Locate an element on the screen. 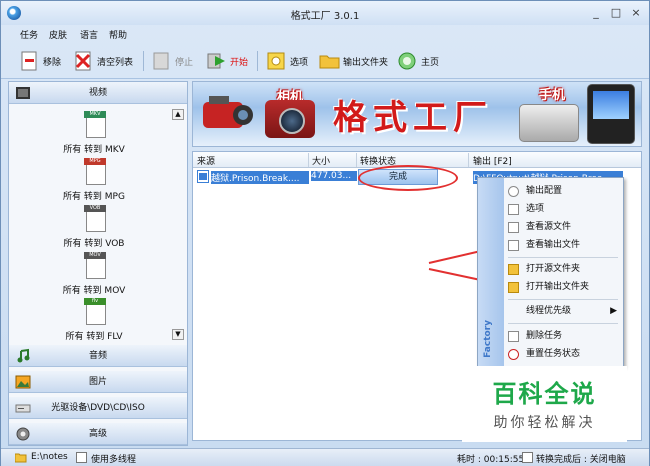 This screenshot has height=466, width=650. remove-icon is located at coordinates (29, 61).